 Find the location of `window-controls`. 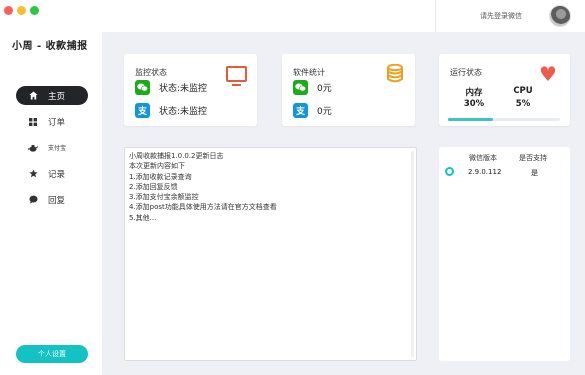

window-controls is located at coordinates (21, 10).